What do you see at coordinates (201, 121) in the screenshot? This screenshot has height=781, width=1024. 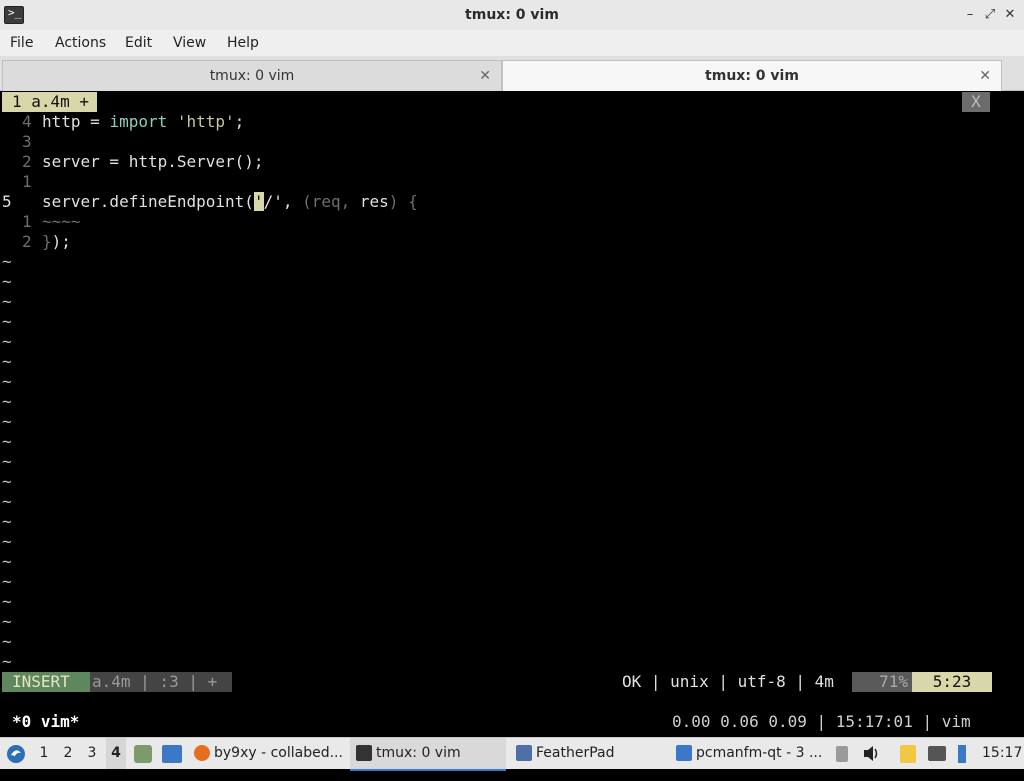 I see `code-token: 'http'` at bounding box center [201, 121].